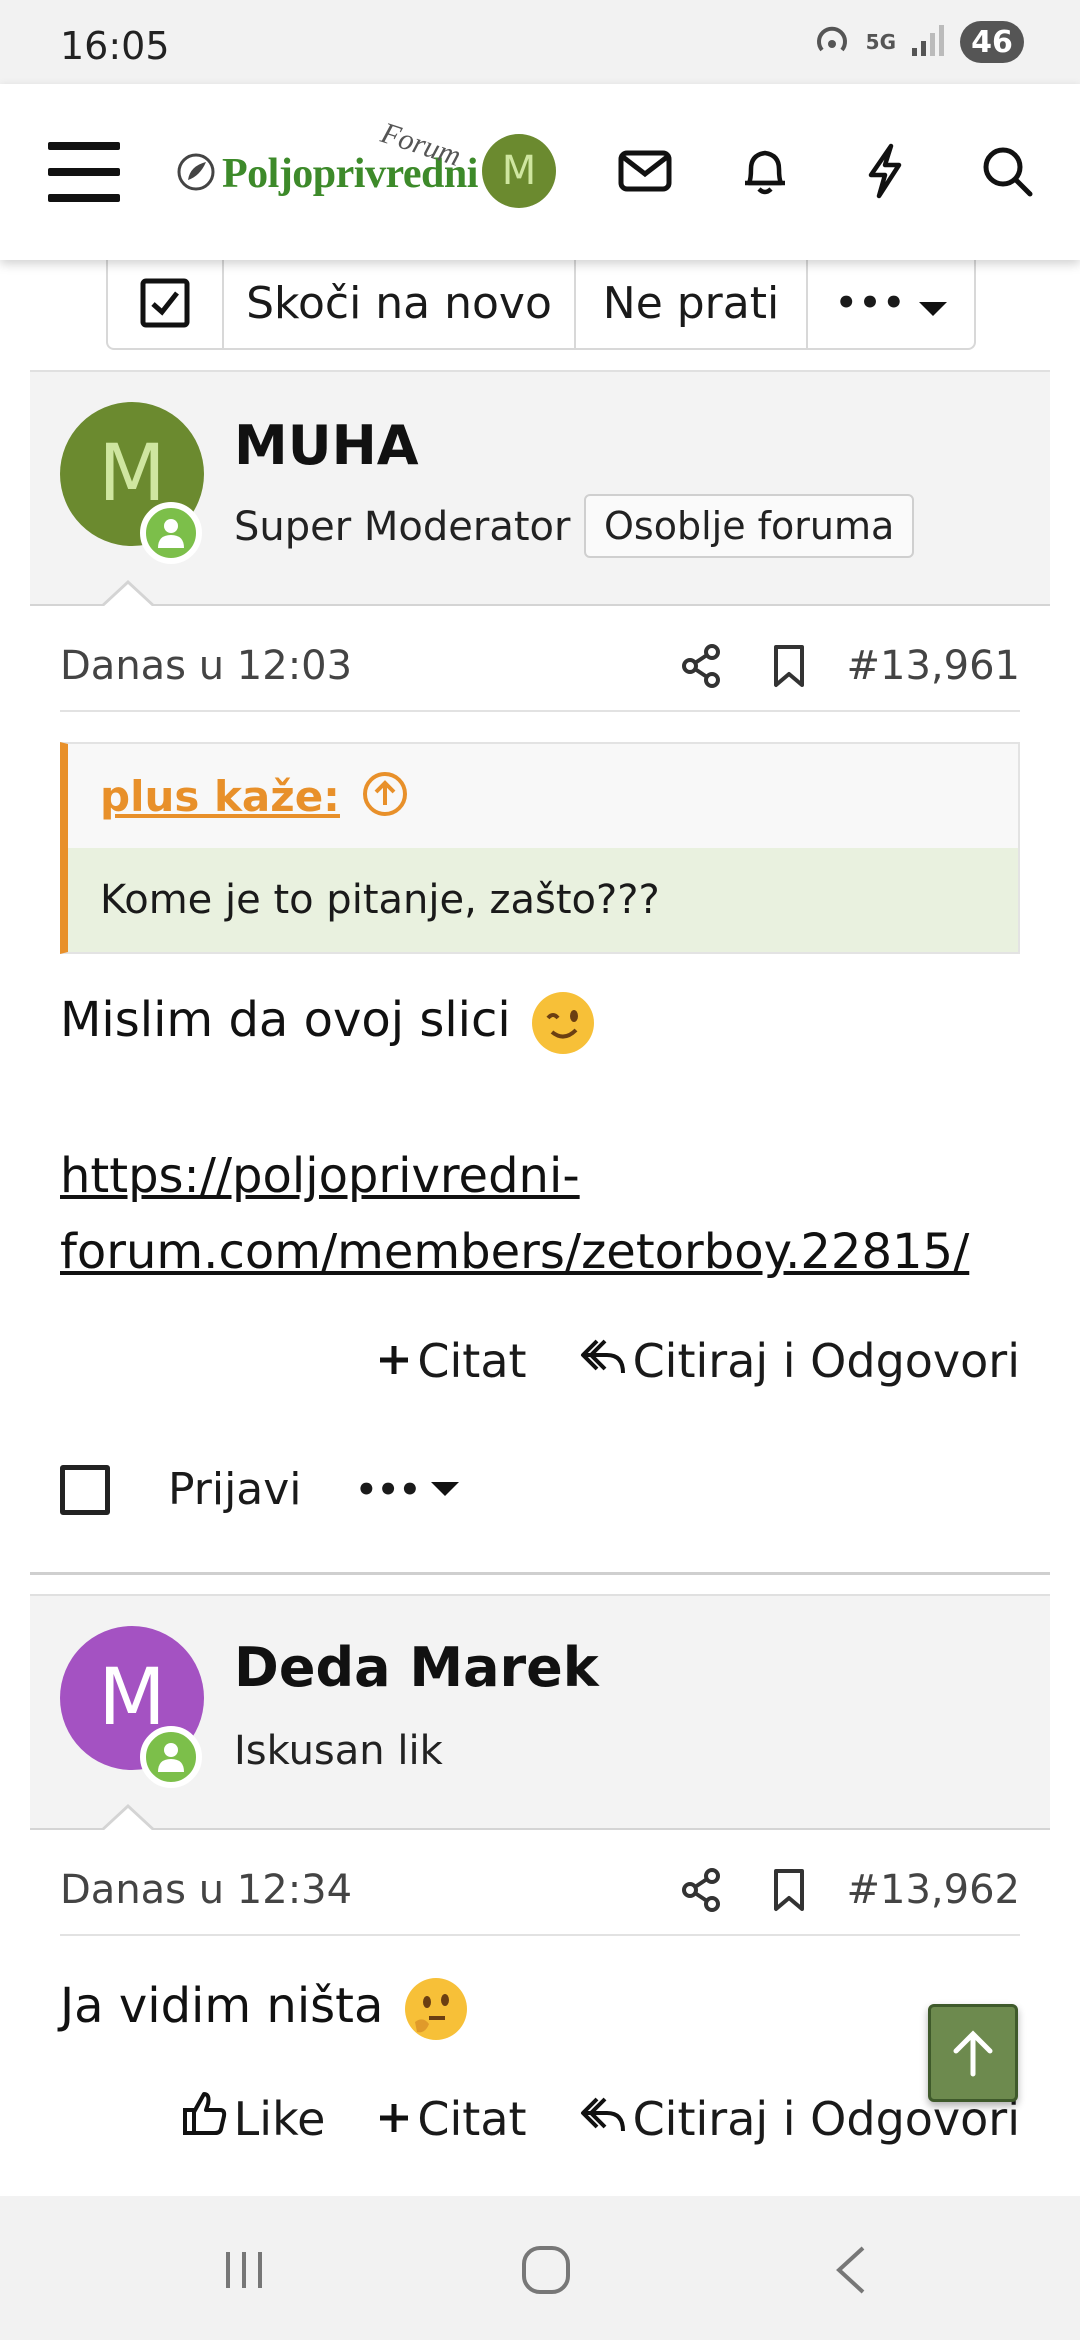 This screenshot has height=2340, width=1080. I want to click on like-action: Like, so click(254, 2118).